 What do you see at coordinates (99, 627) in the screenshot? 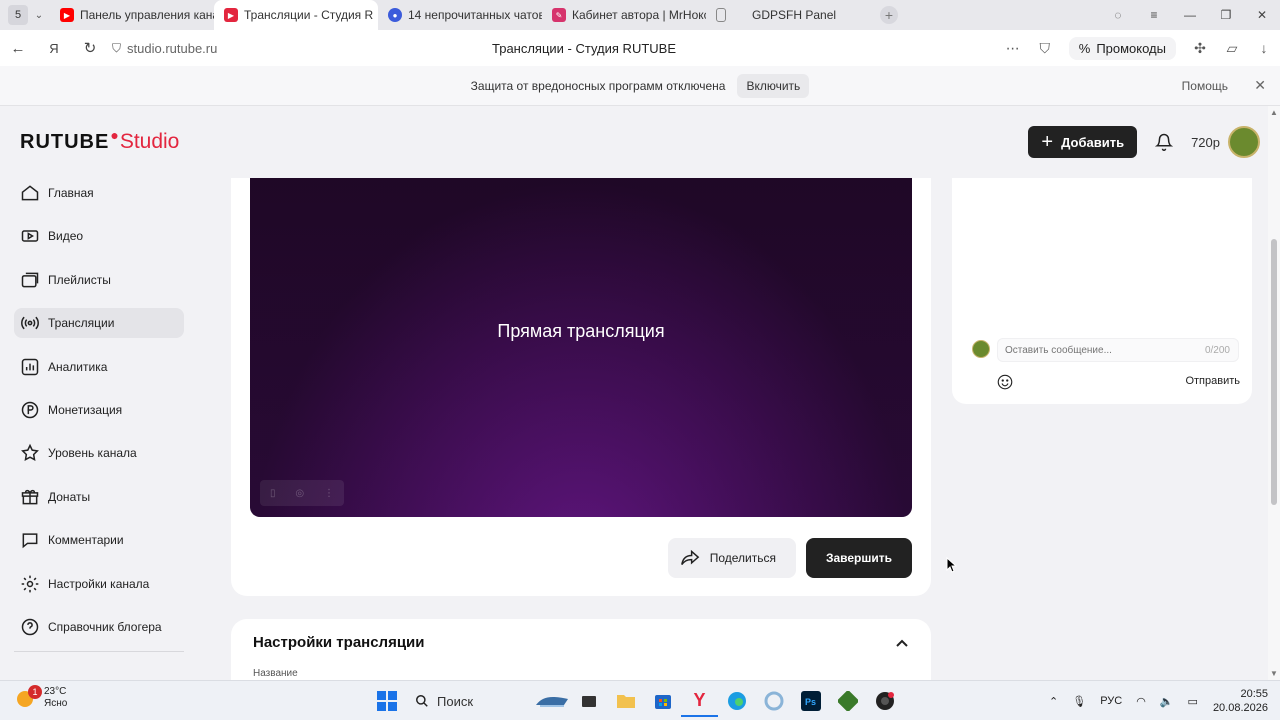
I see `sidebar-item-blogger-guide: Справочник блогера` at bounding box center [99, 627].